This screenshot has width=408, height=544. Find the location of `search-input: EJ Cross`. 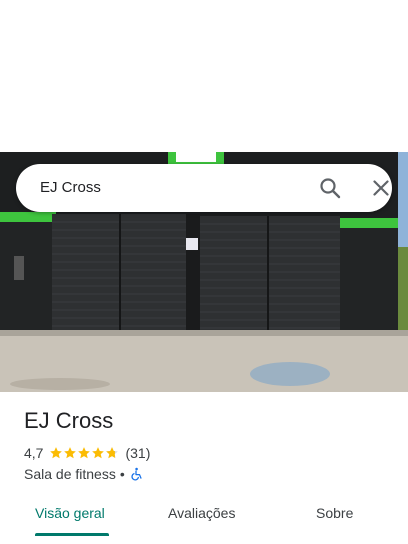

search-input: EJ Cross is located at coordinates (70, 187).